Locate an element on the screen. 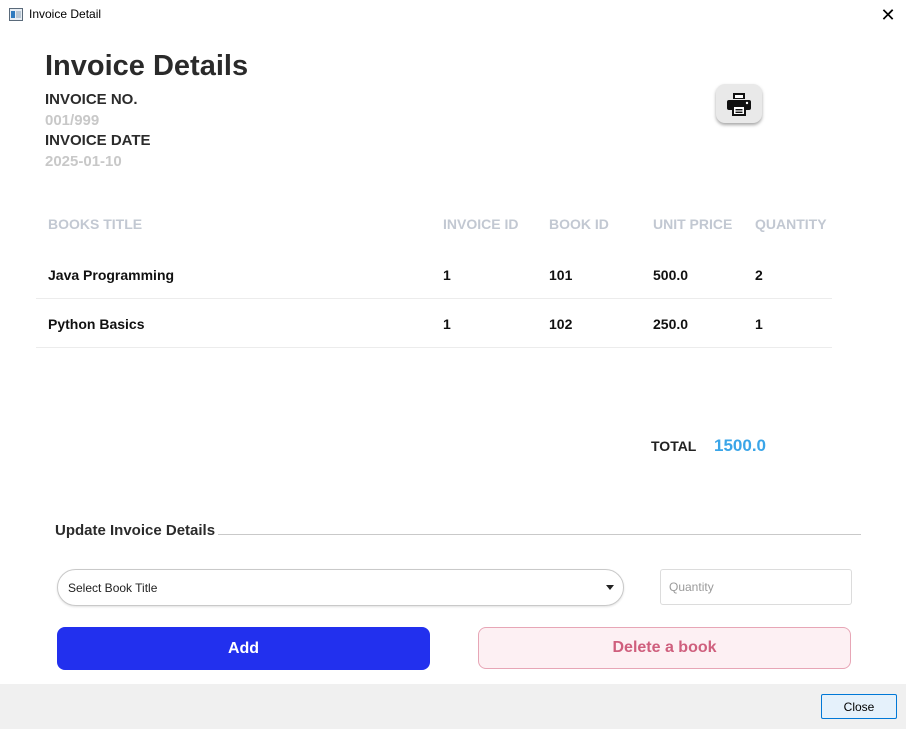 This screenshot has width=906, height=729. cell-quantity: 1 is located at coordinates (759, 324).